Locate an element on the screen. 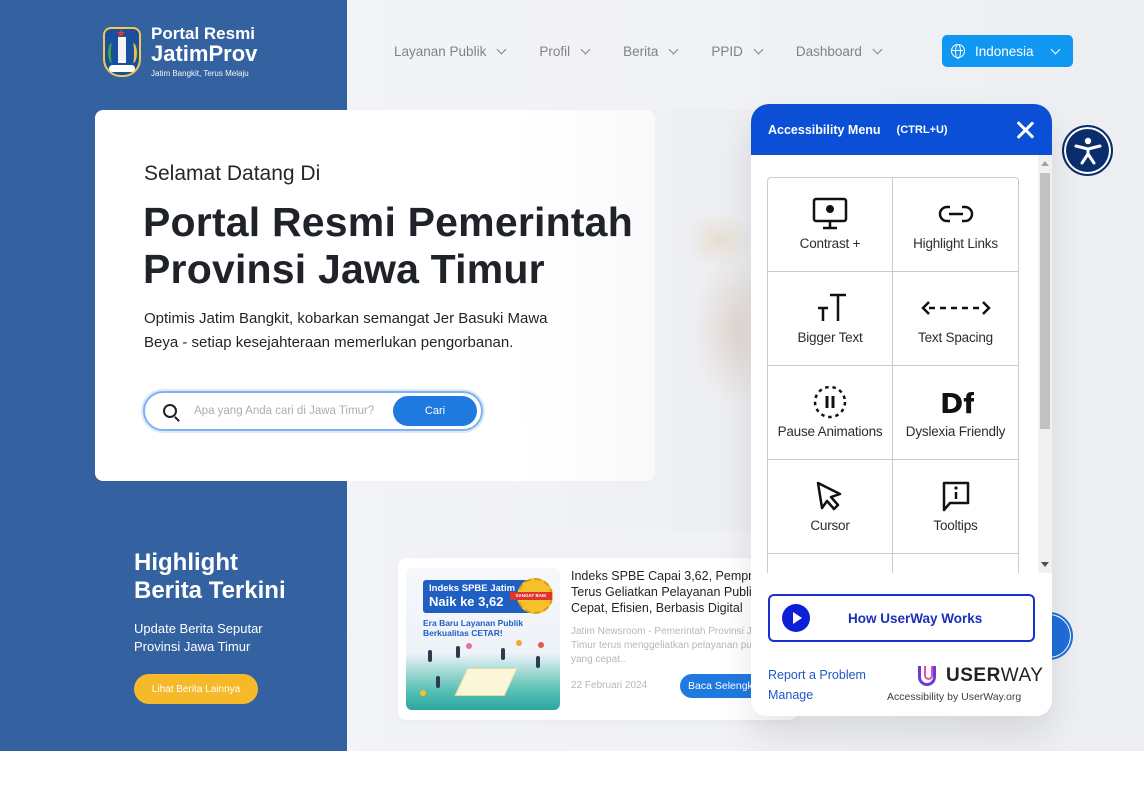 This screenshot has height=799, width=1144. tile-tooltips: Tooltips is located at coordinates (955, 507).